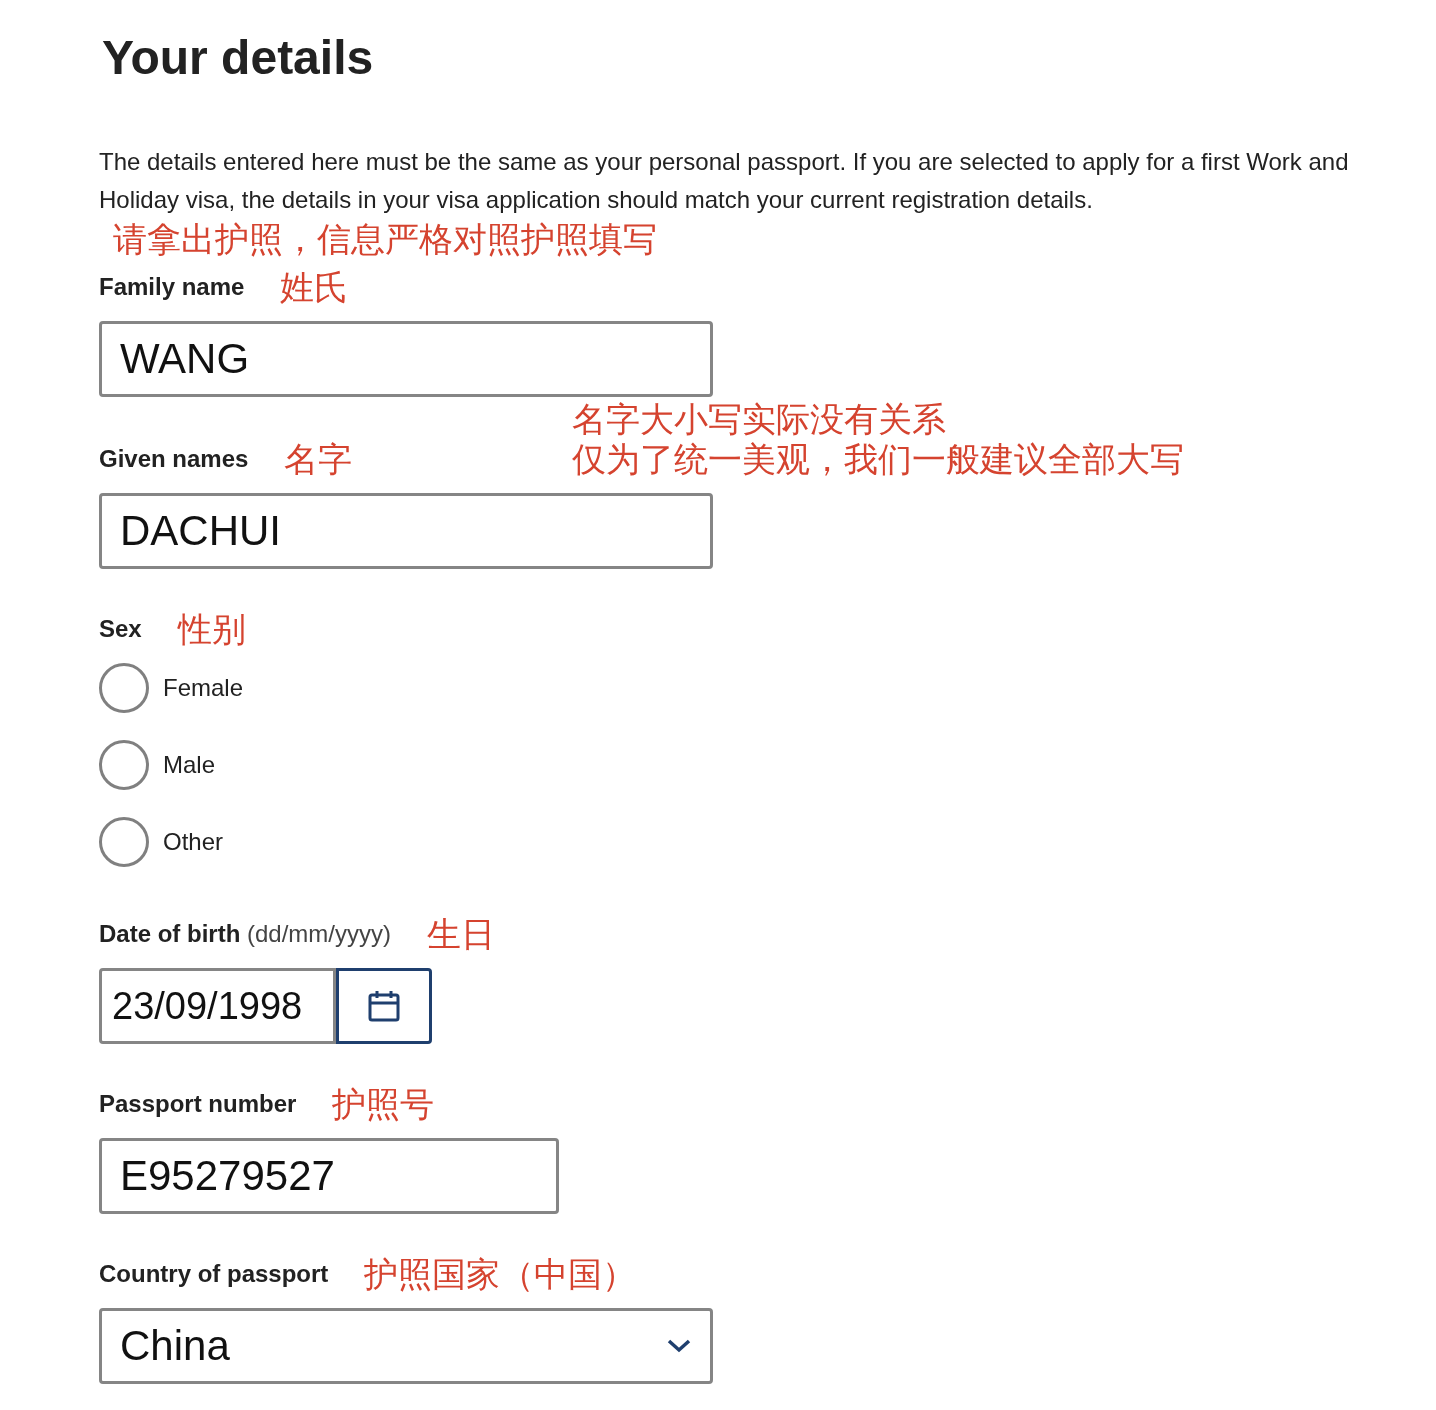 This screenshot has width=1436, height=1410. What do you see at coordinates (203, 688) in the screenshot?
I see `radio-label: Female` at bounding box center [203, 688].